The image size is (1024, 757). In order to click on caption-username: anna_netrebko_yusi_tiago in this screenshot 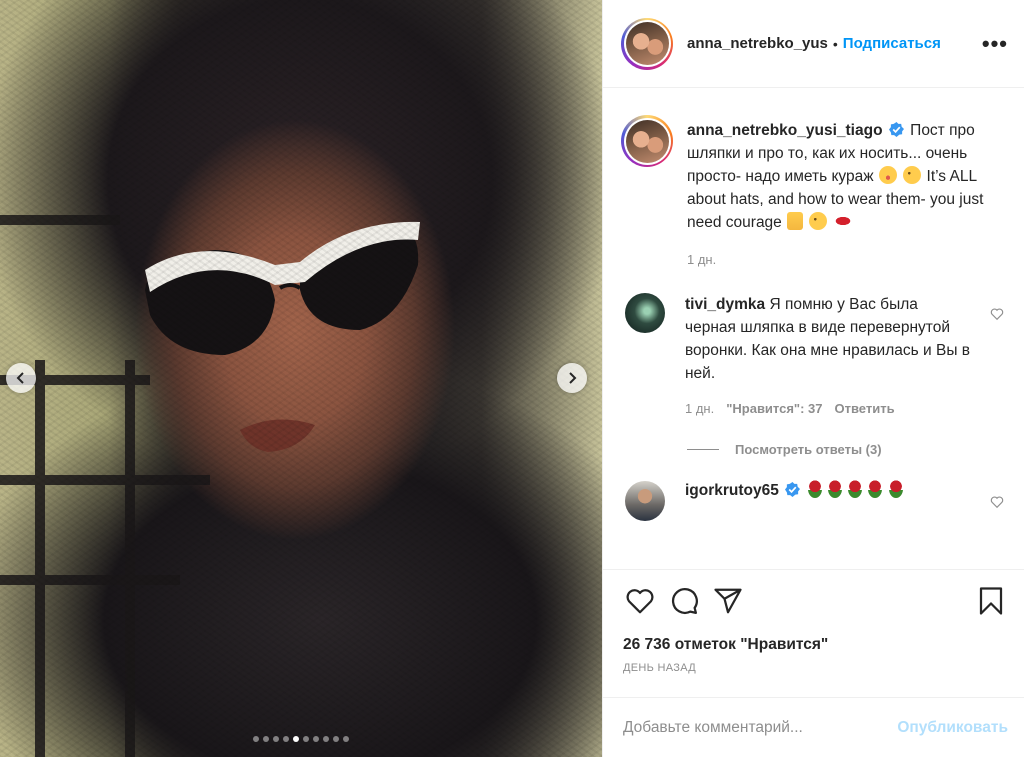, I will do `click(785, 130)`.